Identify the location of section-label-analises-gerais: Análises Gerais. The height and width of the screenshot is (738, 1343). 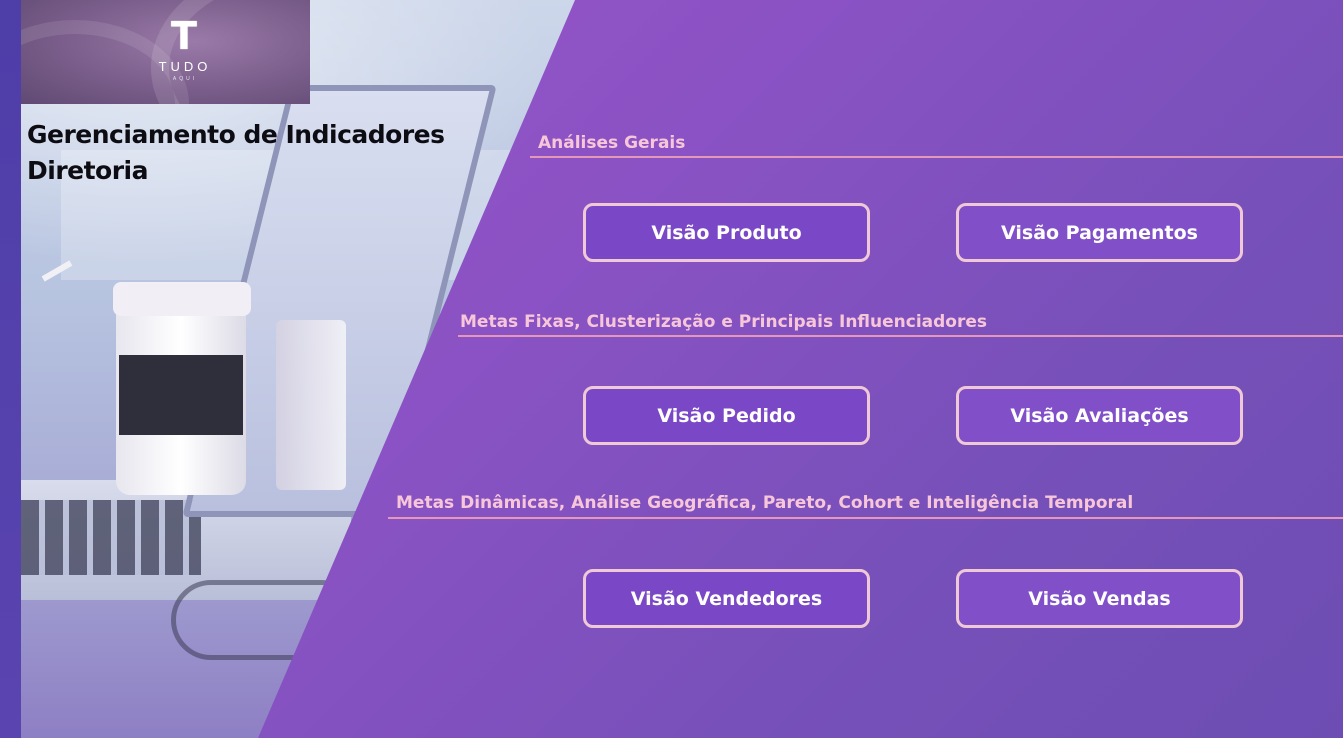
(612, 143).